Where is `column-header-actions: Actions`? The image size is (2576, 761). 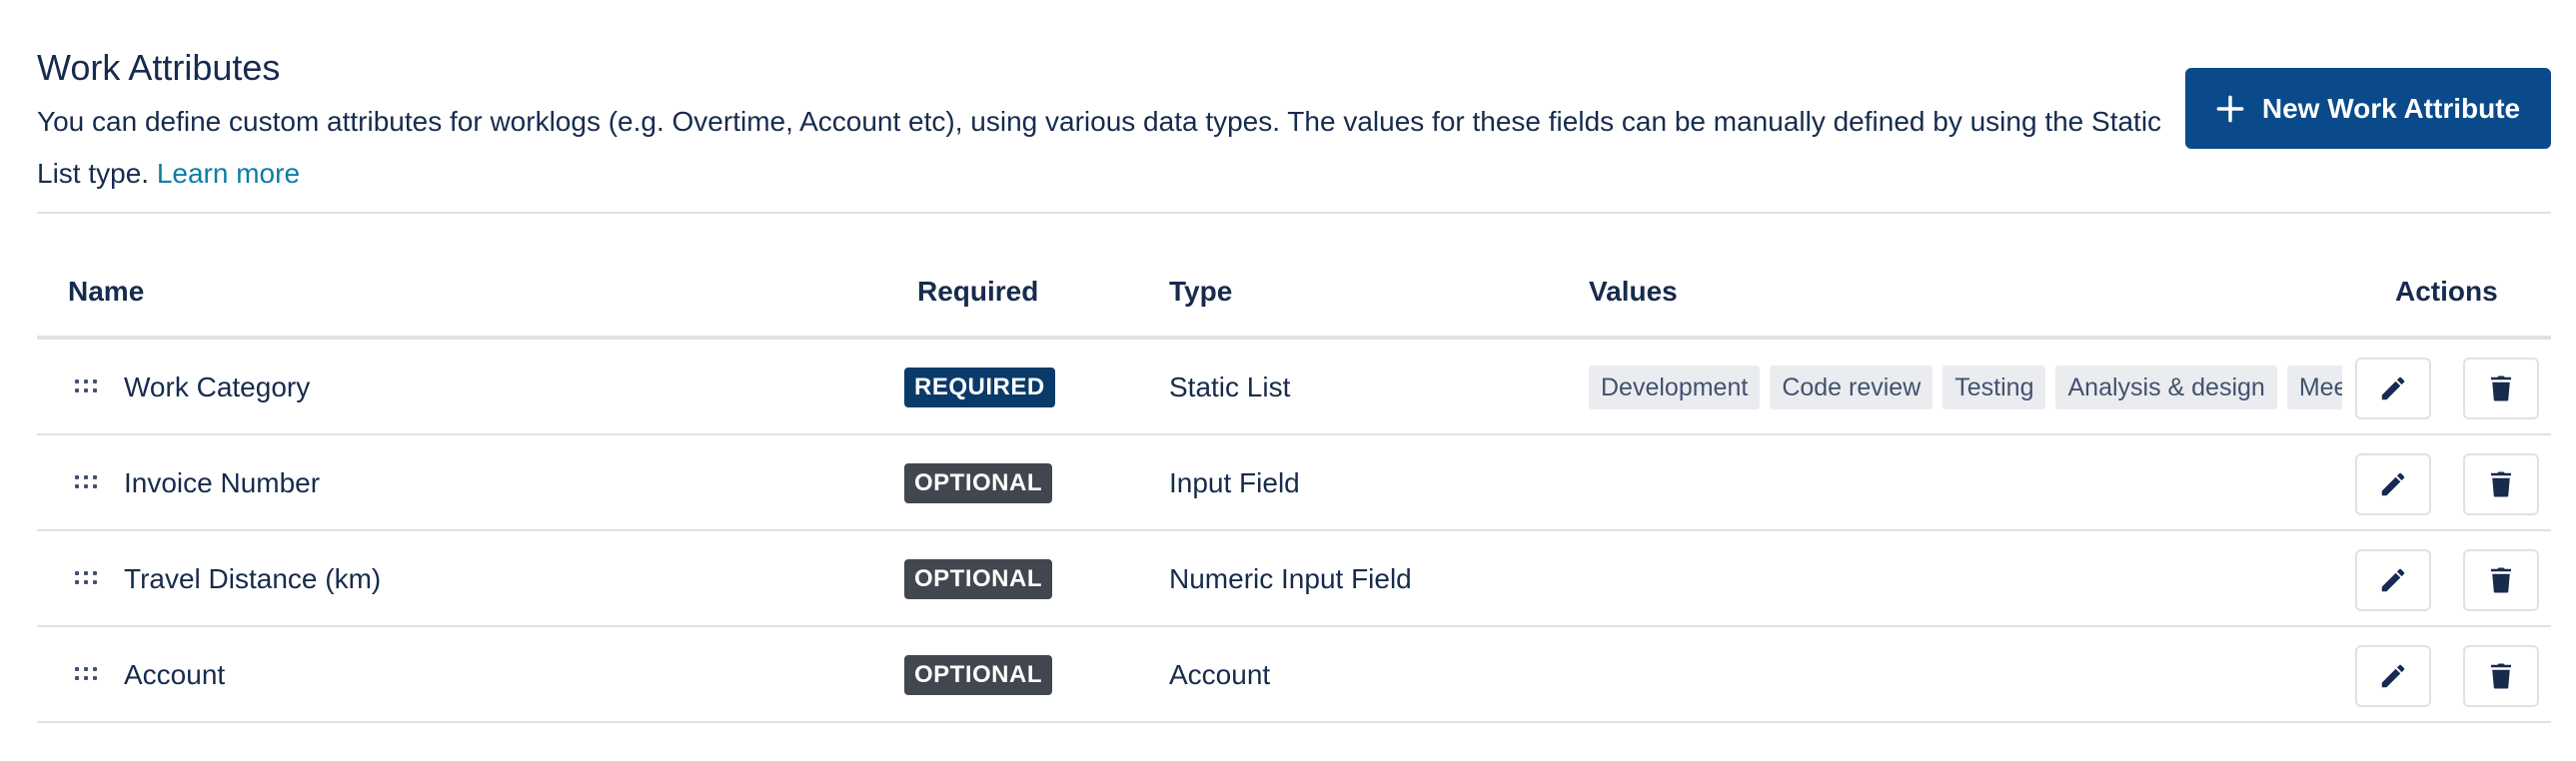 column-header-actions: Actions is located at coordinates (2446, 291).